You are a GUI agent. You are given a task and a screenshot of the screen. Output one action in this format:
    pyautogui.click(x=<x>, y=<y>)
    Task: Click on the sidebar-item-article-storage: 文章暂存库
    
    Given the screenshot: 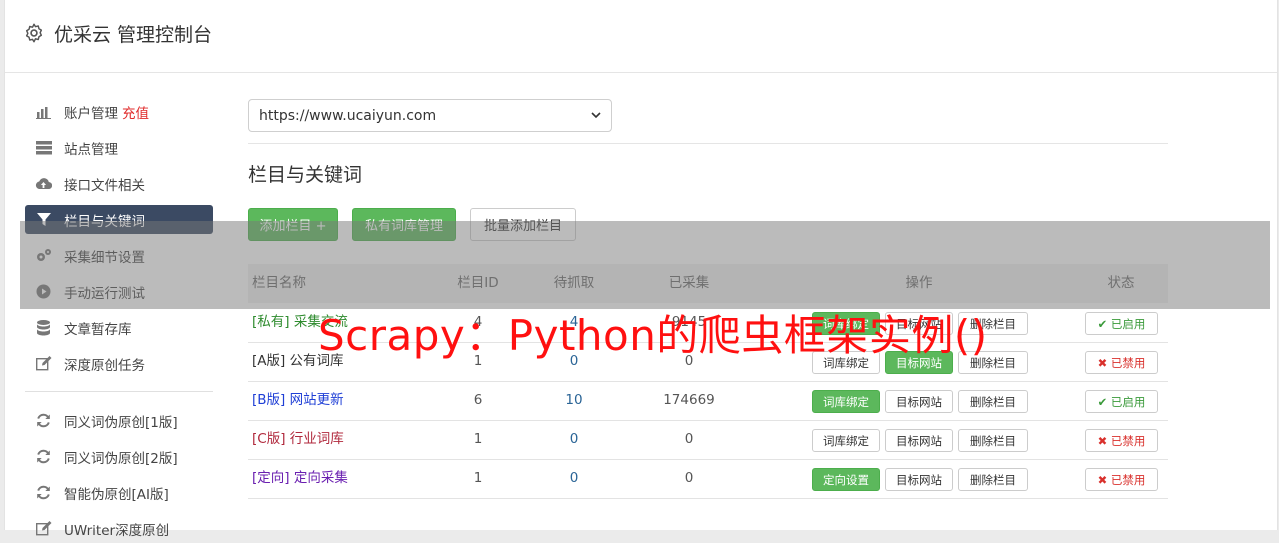 What is the action you would take?
    pyautogui.click(x=119, y=327)
    